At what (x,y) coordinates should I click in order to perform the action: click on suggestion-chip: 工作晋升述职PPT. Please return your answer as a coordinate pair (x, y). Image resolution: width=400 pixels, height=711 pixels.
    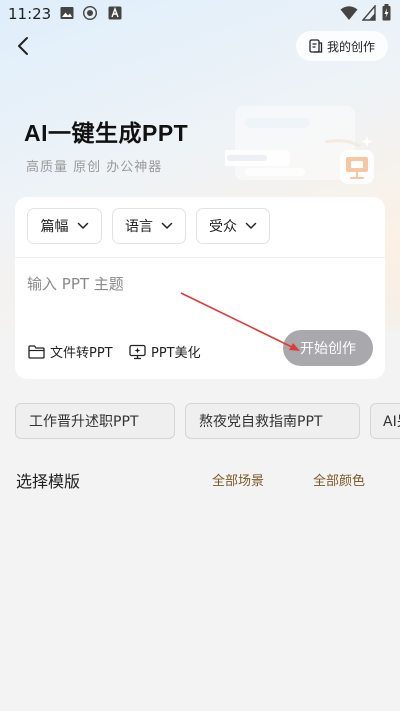
    Looking at the image, I should click on (95, 421).